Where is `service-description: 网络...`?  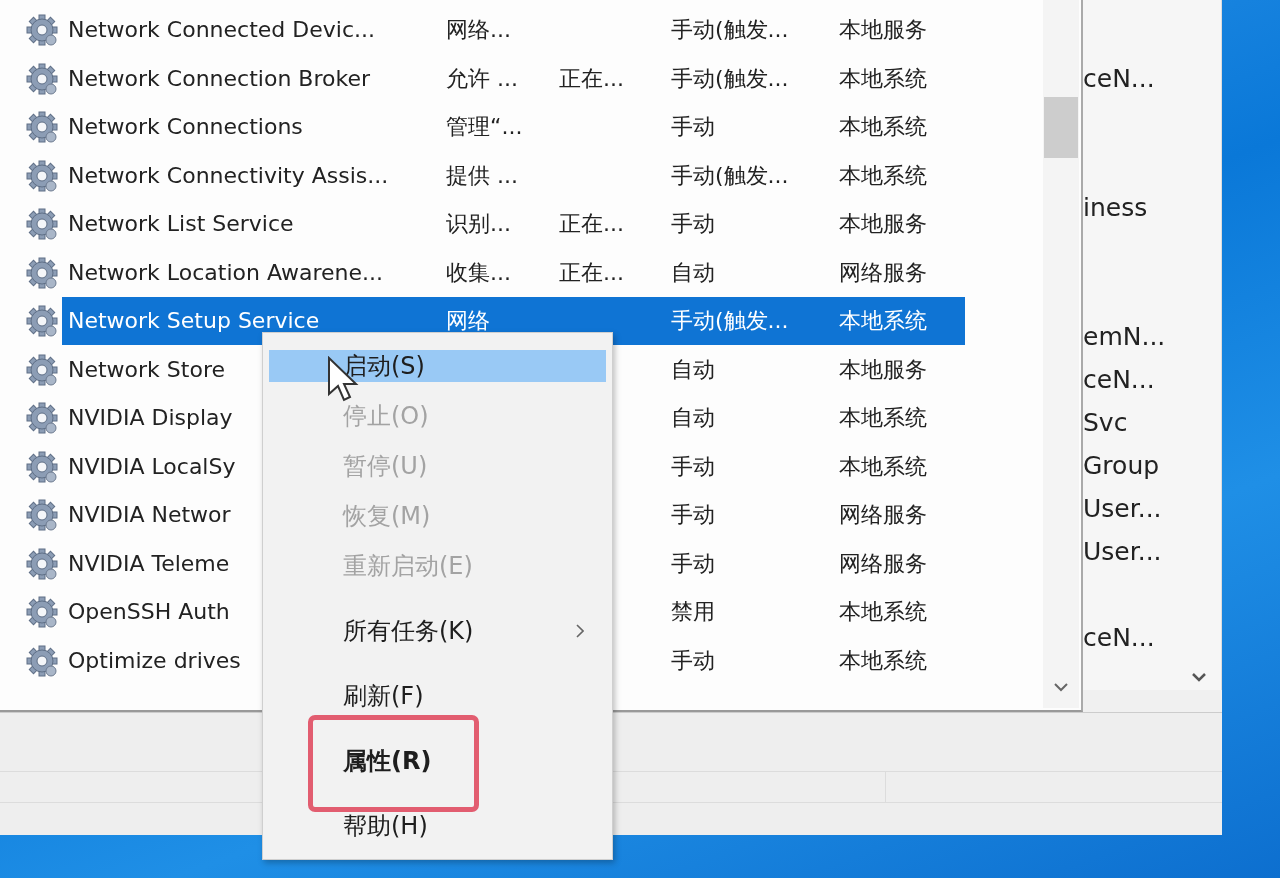 service-description: 网络... is located at coordinates (478, 30).